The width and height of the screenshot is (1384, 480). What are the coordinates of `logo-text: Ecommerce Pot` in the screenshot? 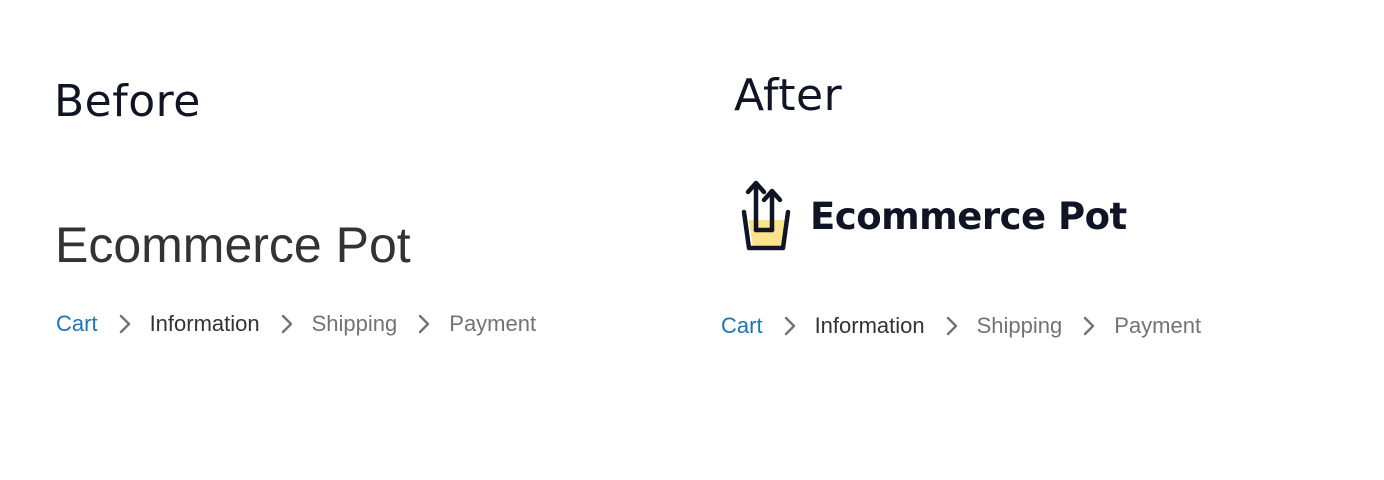 It's located at (968, 216).